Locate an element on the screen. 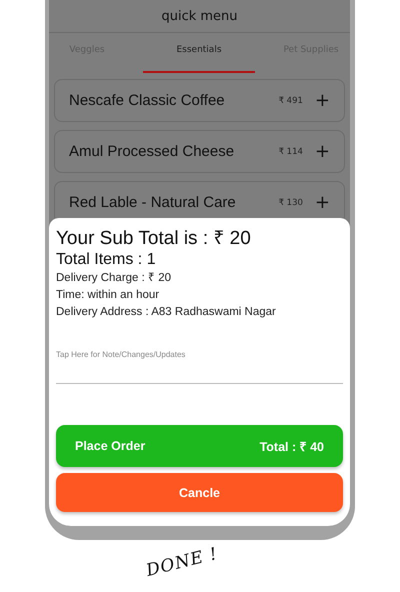 The width and height of the screenshot is (400, 592). product-name: Red Lable - Natural Care is located at coordinates (153, 202).